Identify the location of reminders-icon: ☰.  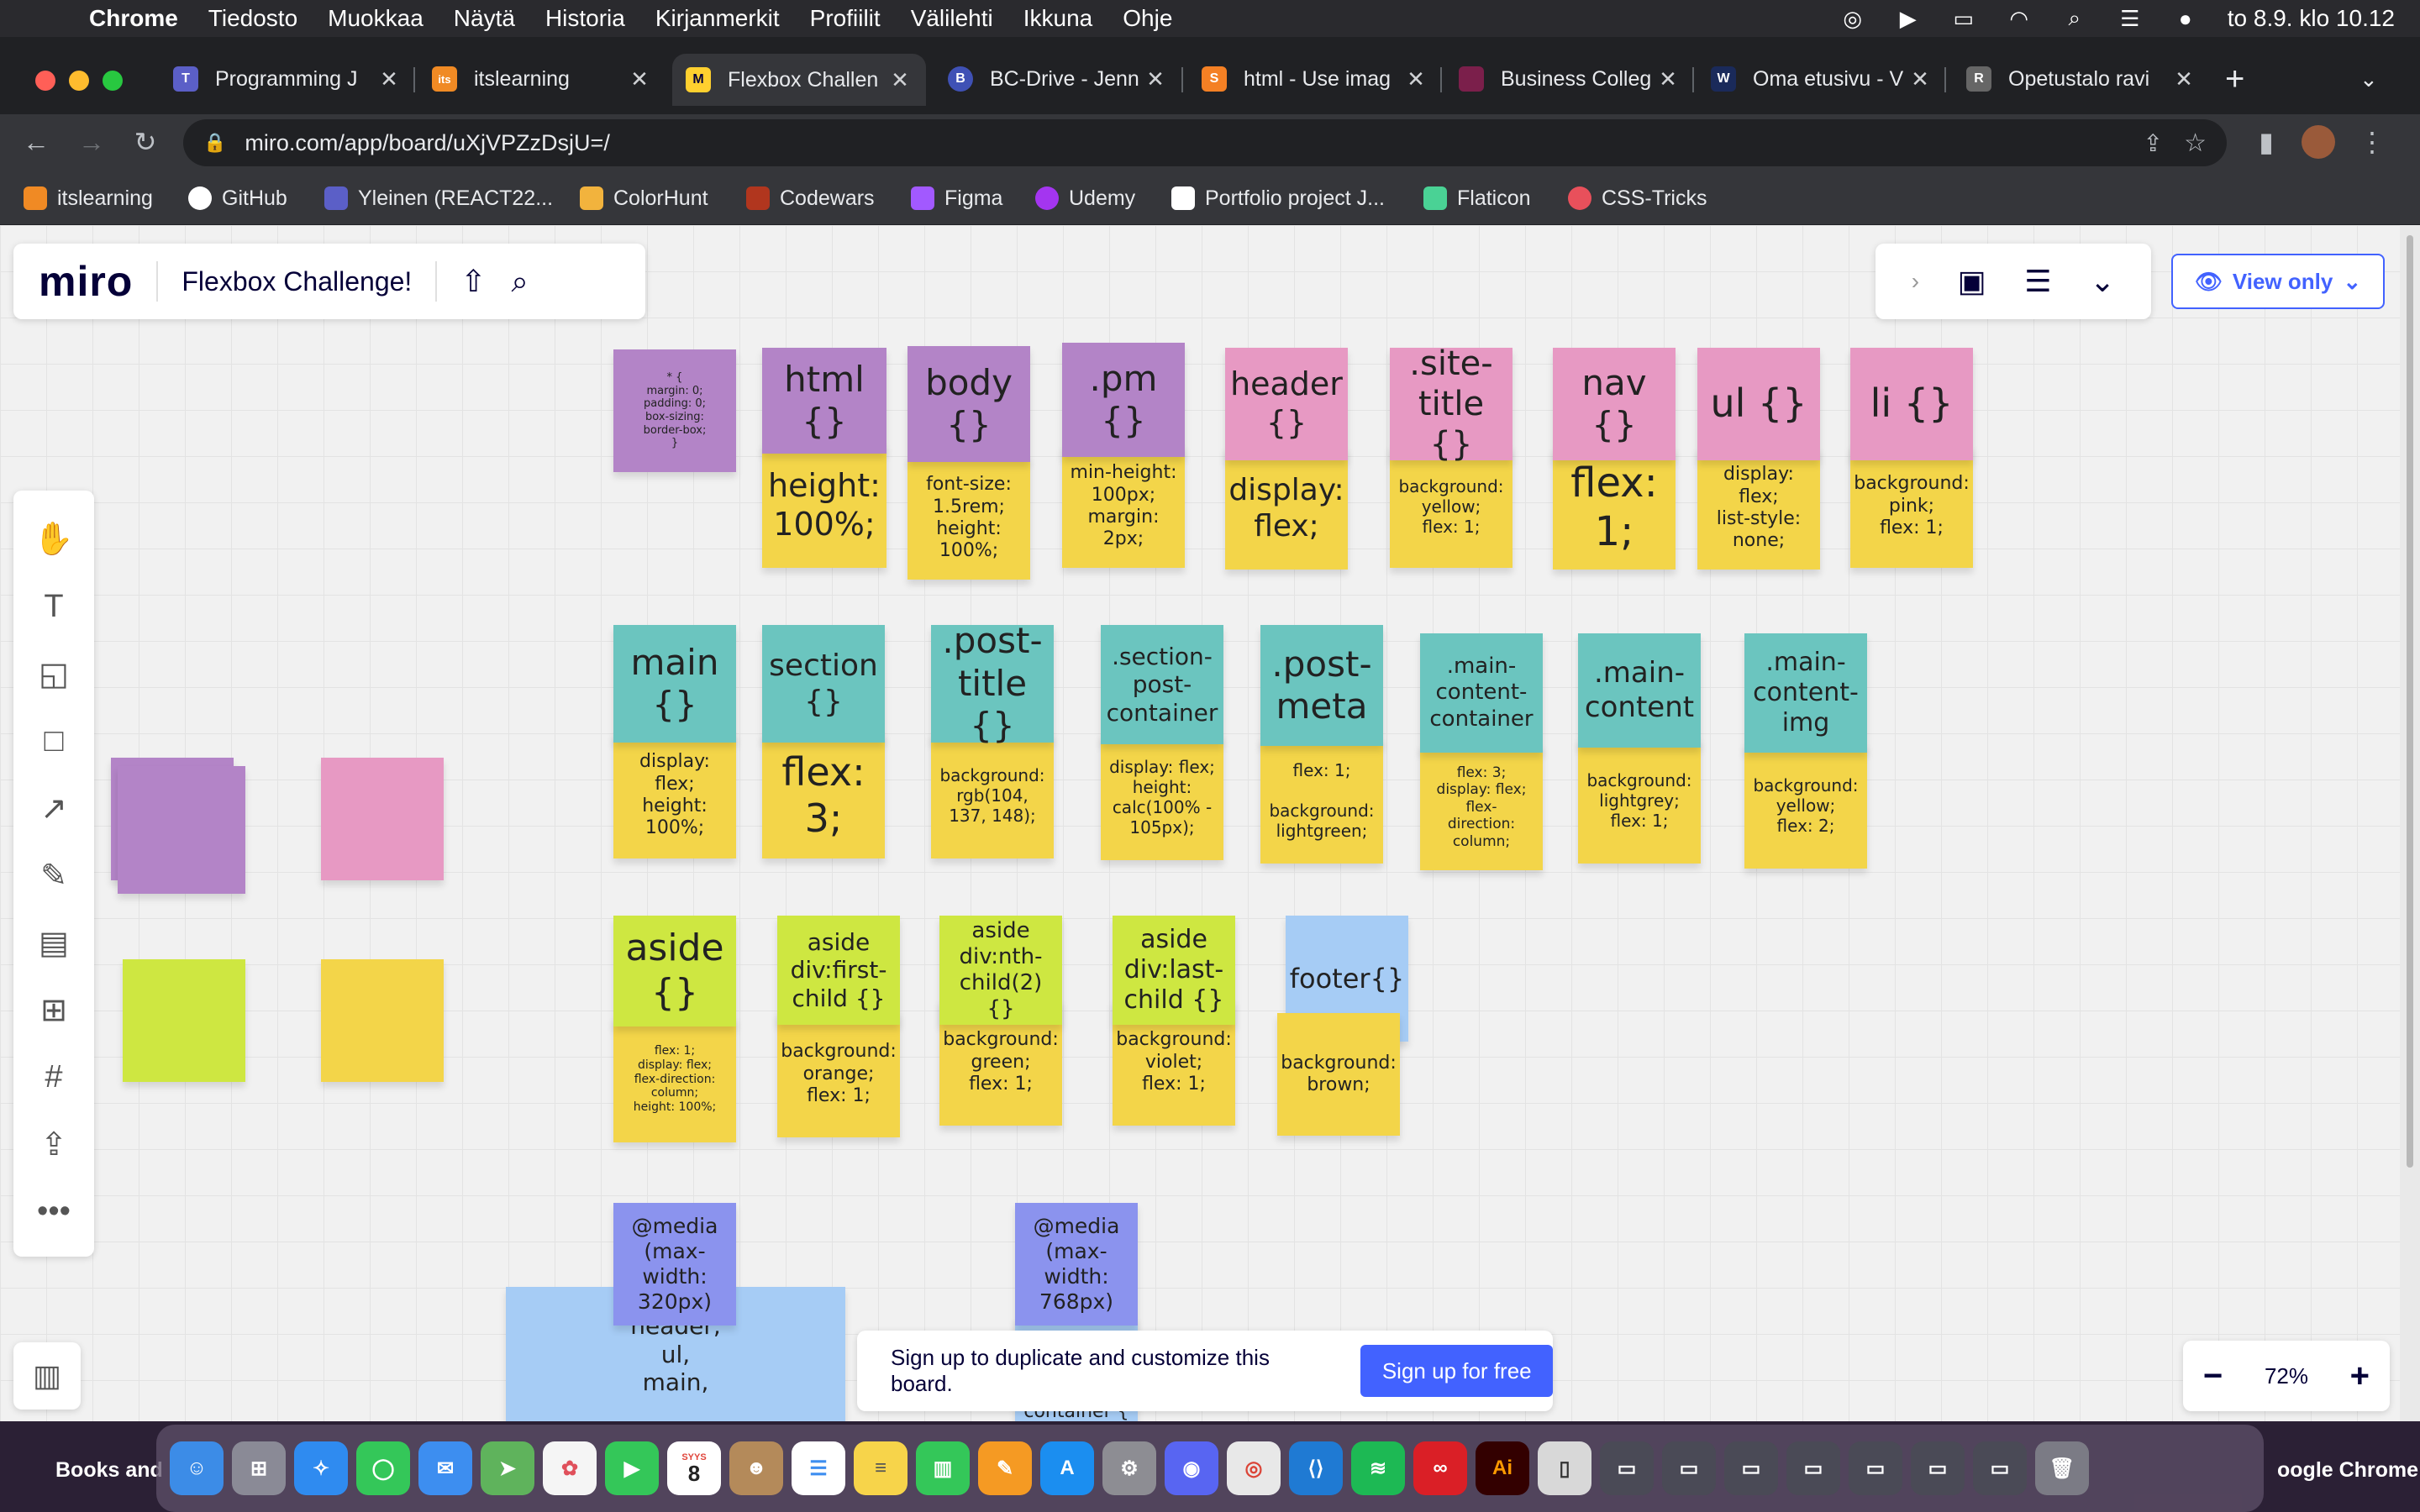
(818, 1468).